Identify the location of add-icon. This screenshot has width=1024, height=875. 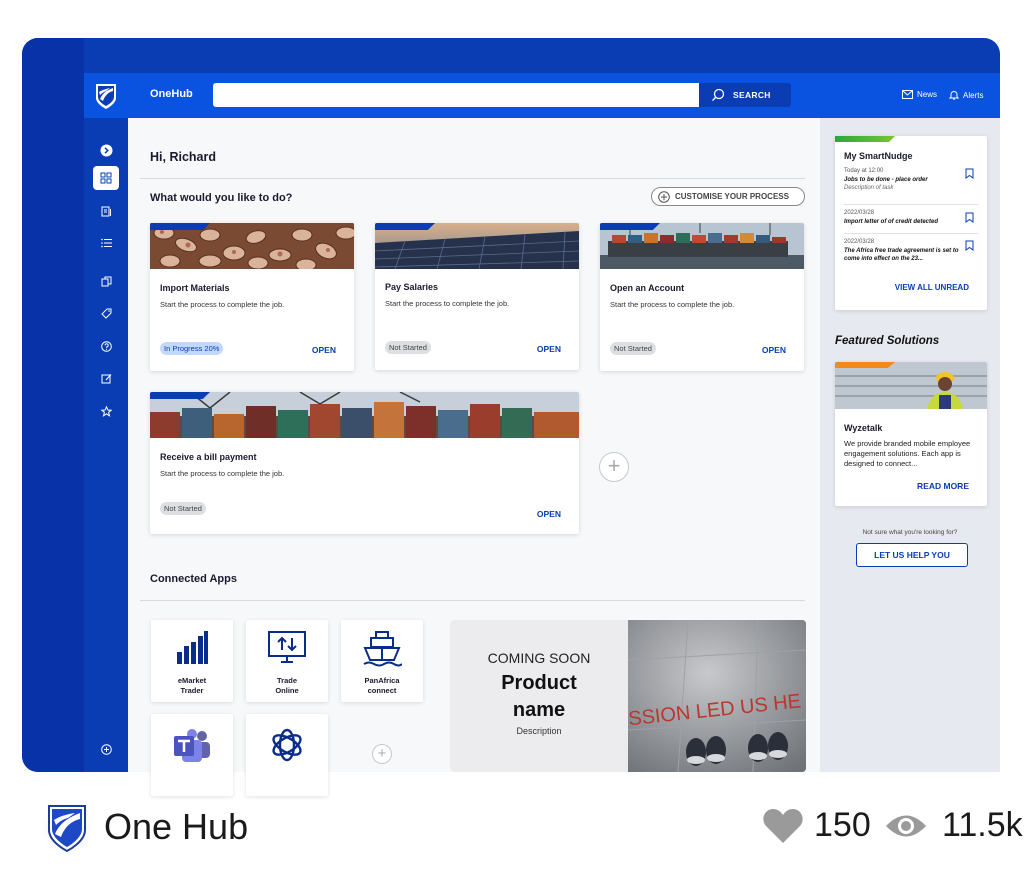
(106, 749).